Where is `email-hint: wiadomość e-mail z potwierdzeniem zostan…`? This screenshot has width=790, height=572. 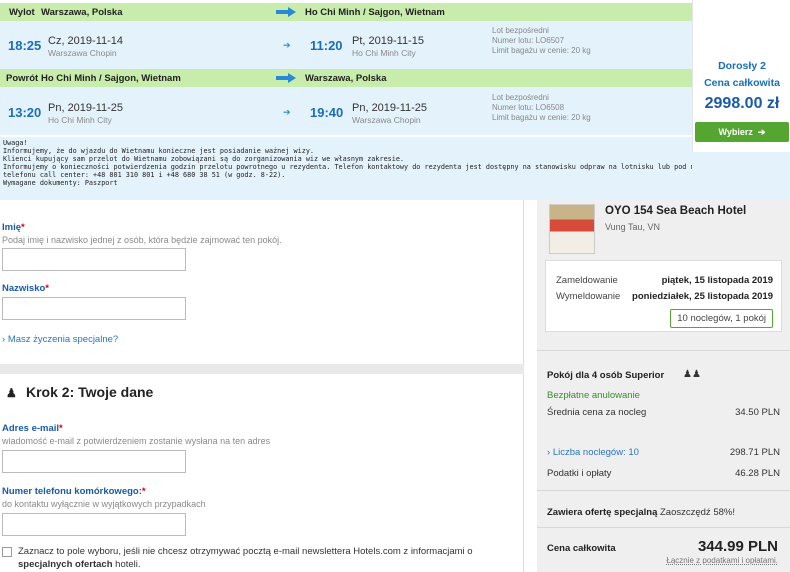
email-hint: wiadomość e-mail z potwierdzeniem zostan… is located at coordinates (136, 441).